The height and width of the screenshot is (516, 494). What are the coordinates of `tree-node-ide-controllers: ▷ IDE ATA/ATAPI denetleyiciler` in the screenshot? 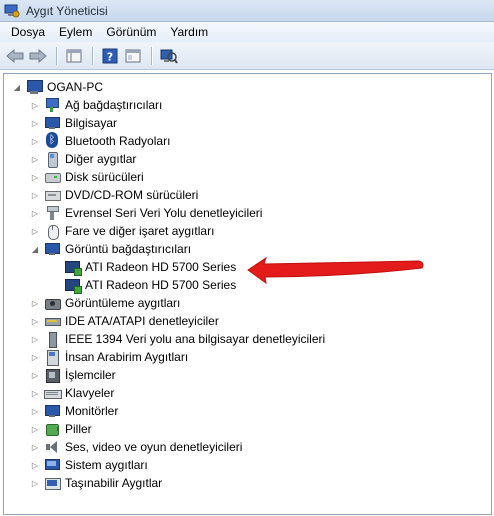 It's located at (247, 321).